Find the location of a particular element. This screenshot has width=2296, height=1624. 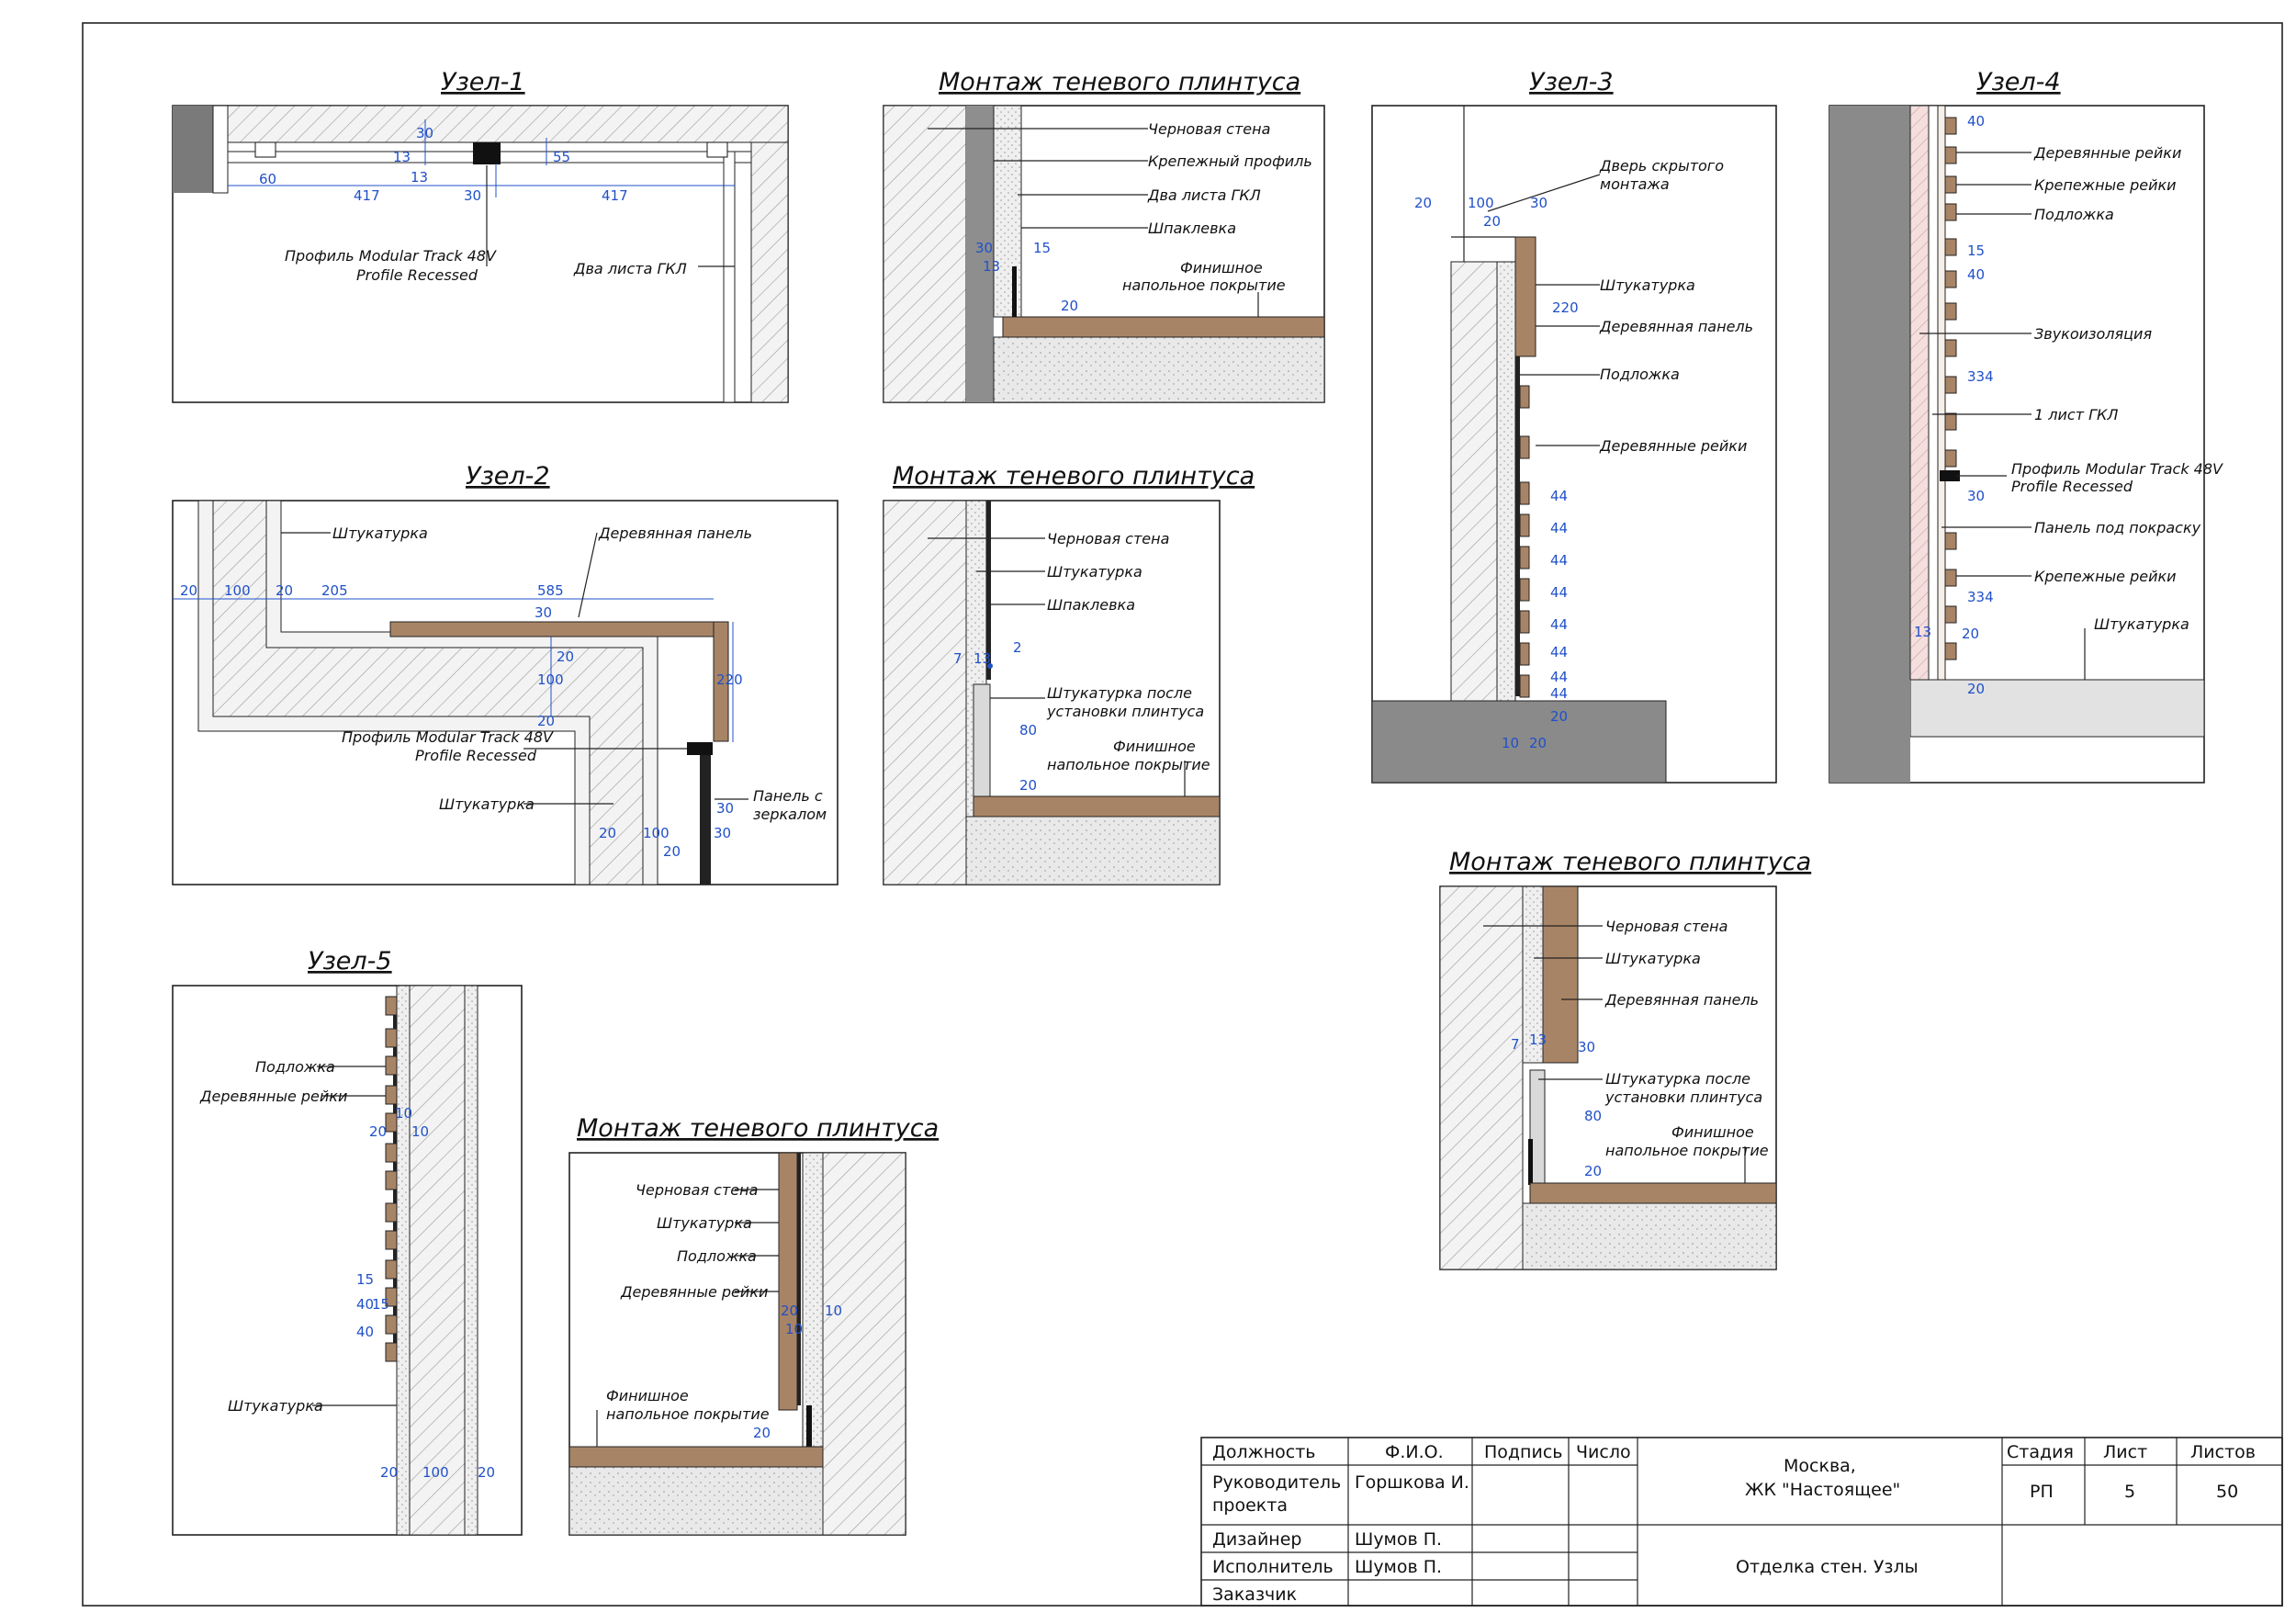

svg-text: 60 is located at coordinates (267, 179).